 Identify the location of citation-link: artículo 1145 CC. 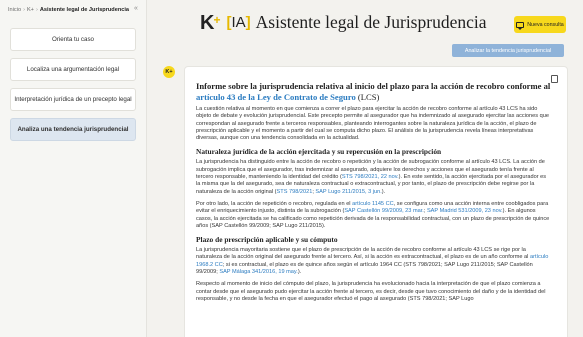
(373, 204).